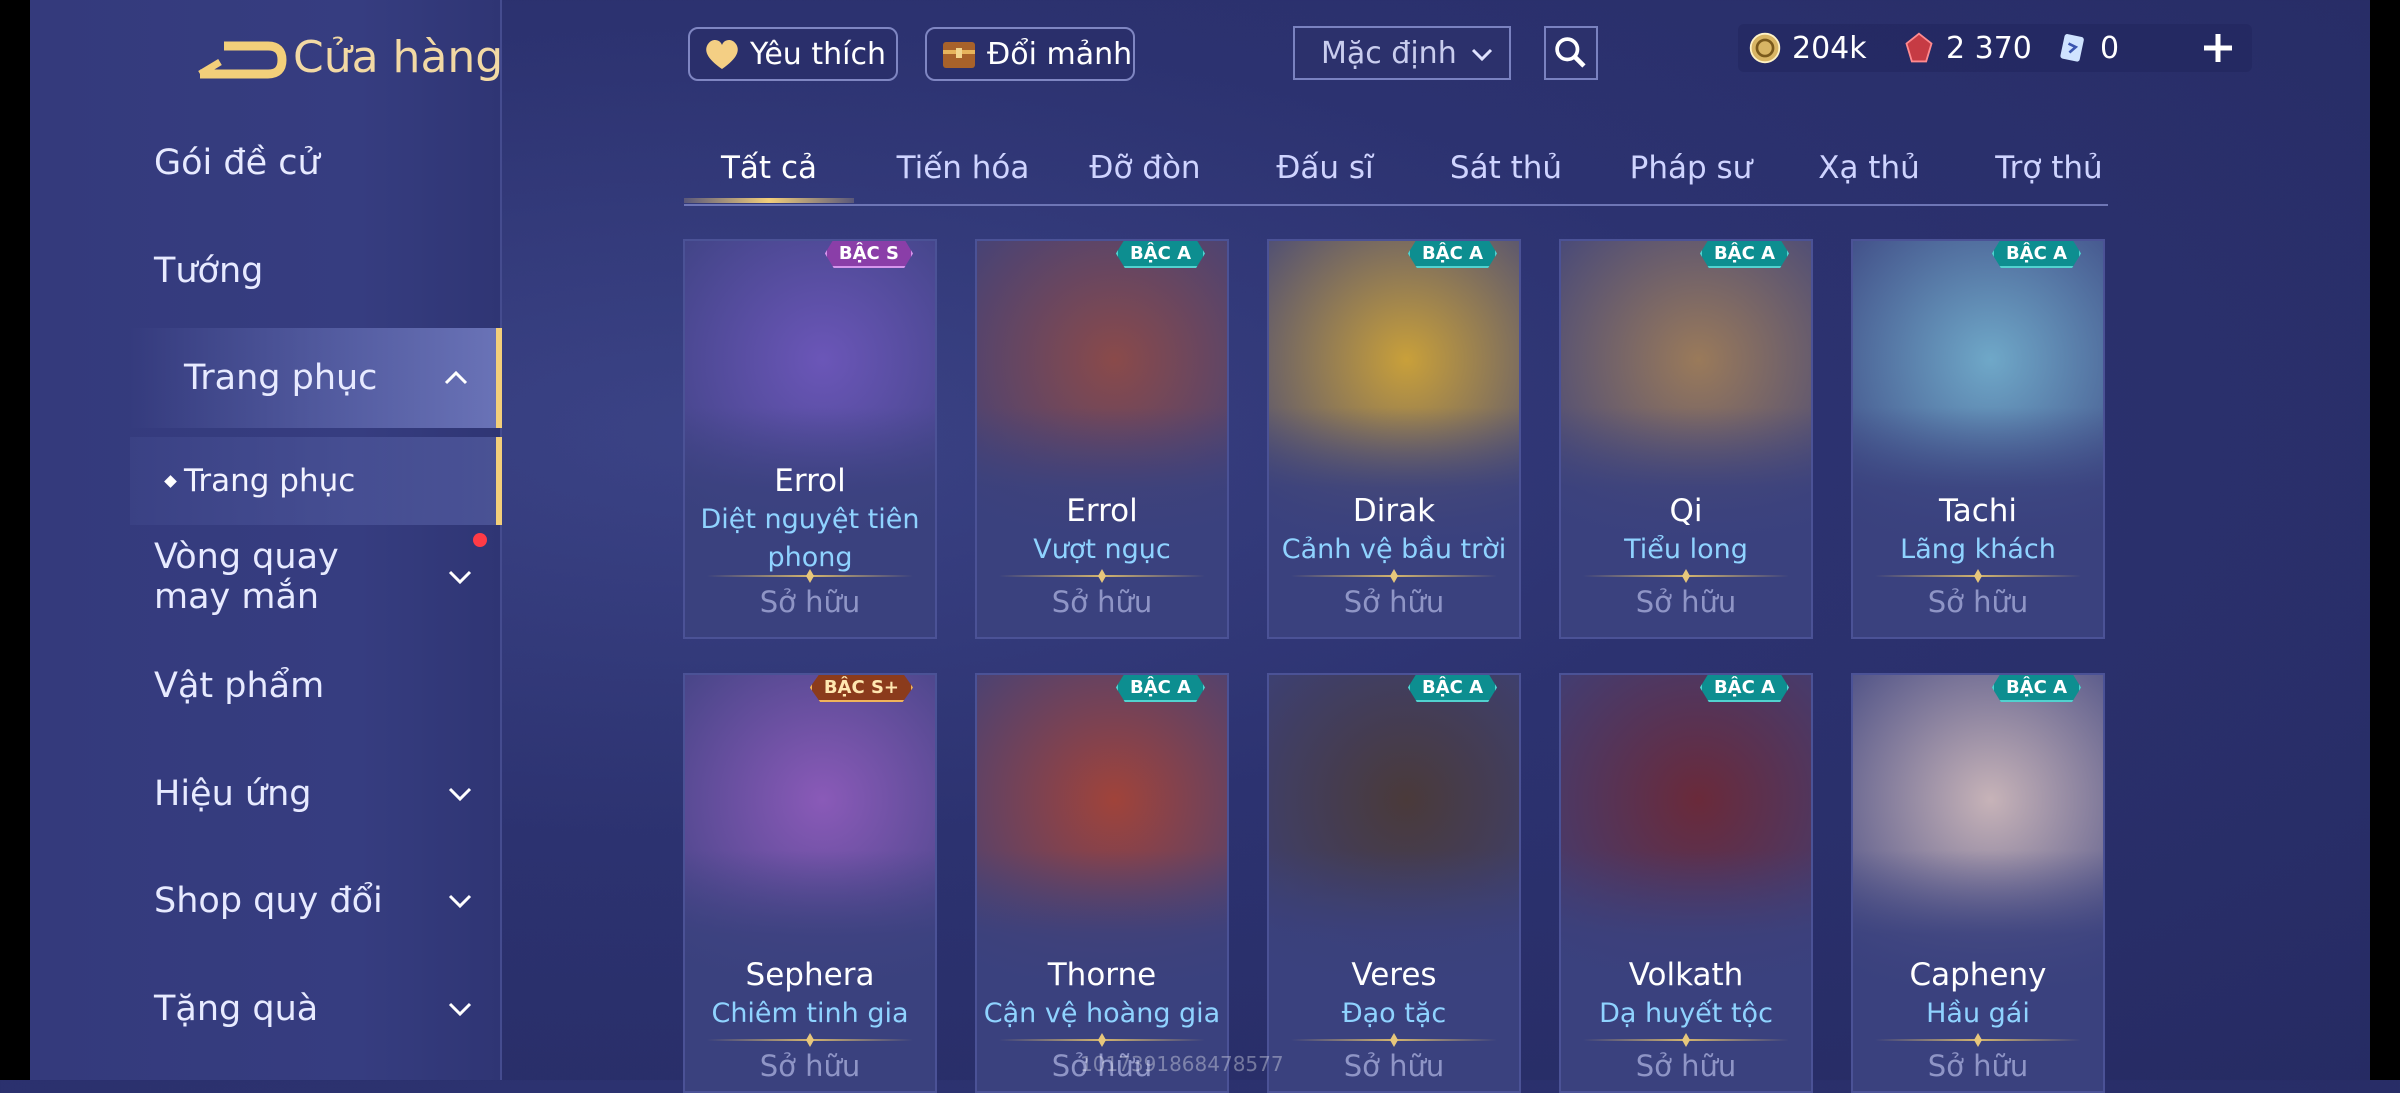 The image size is (2400, 1093). Describe the element at coordinates (239, 686) in the screenshot. I see `sidebar-item-label: Vật phẩm` at that location.